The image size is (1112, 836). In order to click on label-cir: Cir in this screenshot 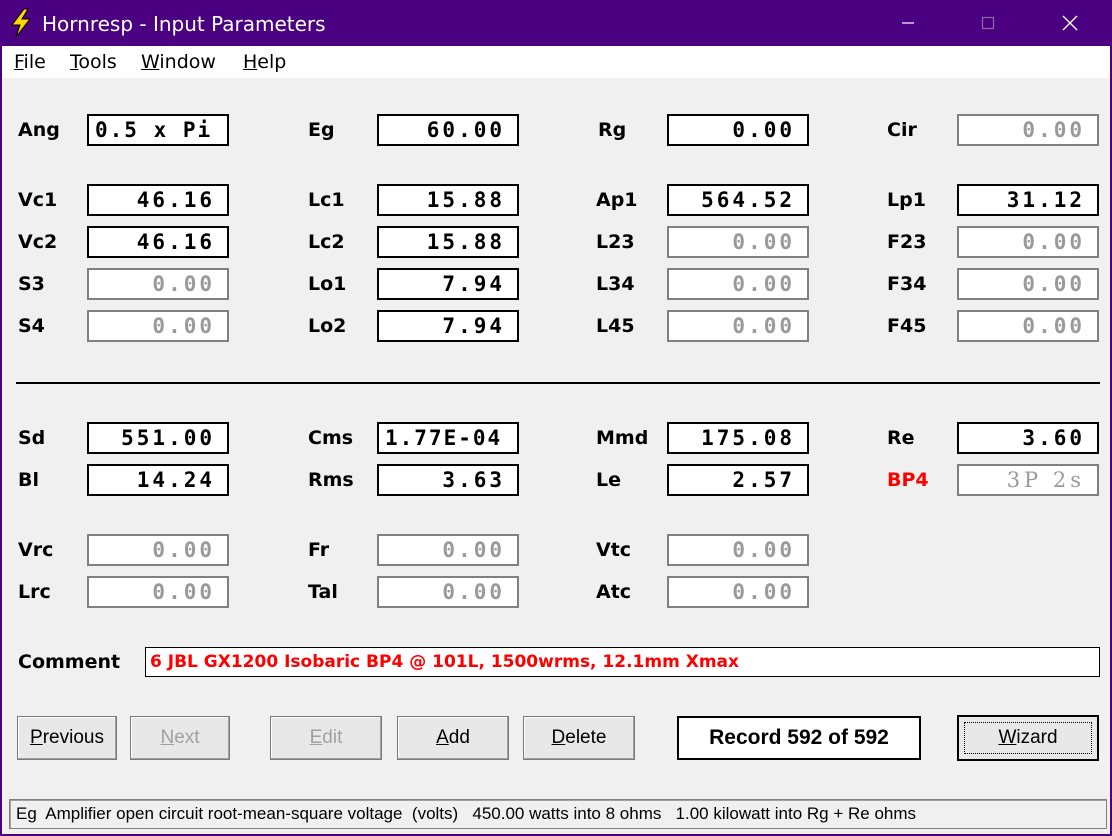, I will do `click(902, 130)`.